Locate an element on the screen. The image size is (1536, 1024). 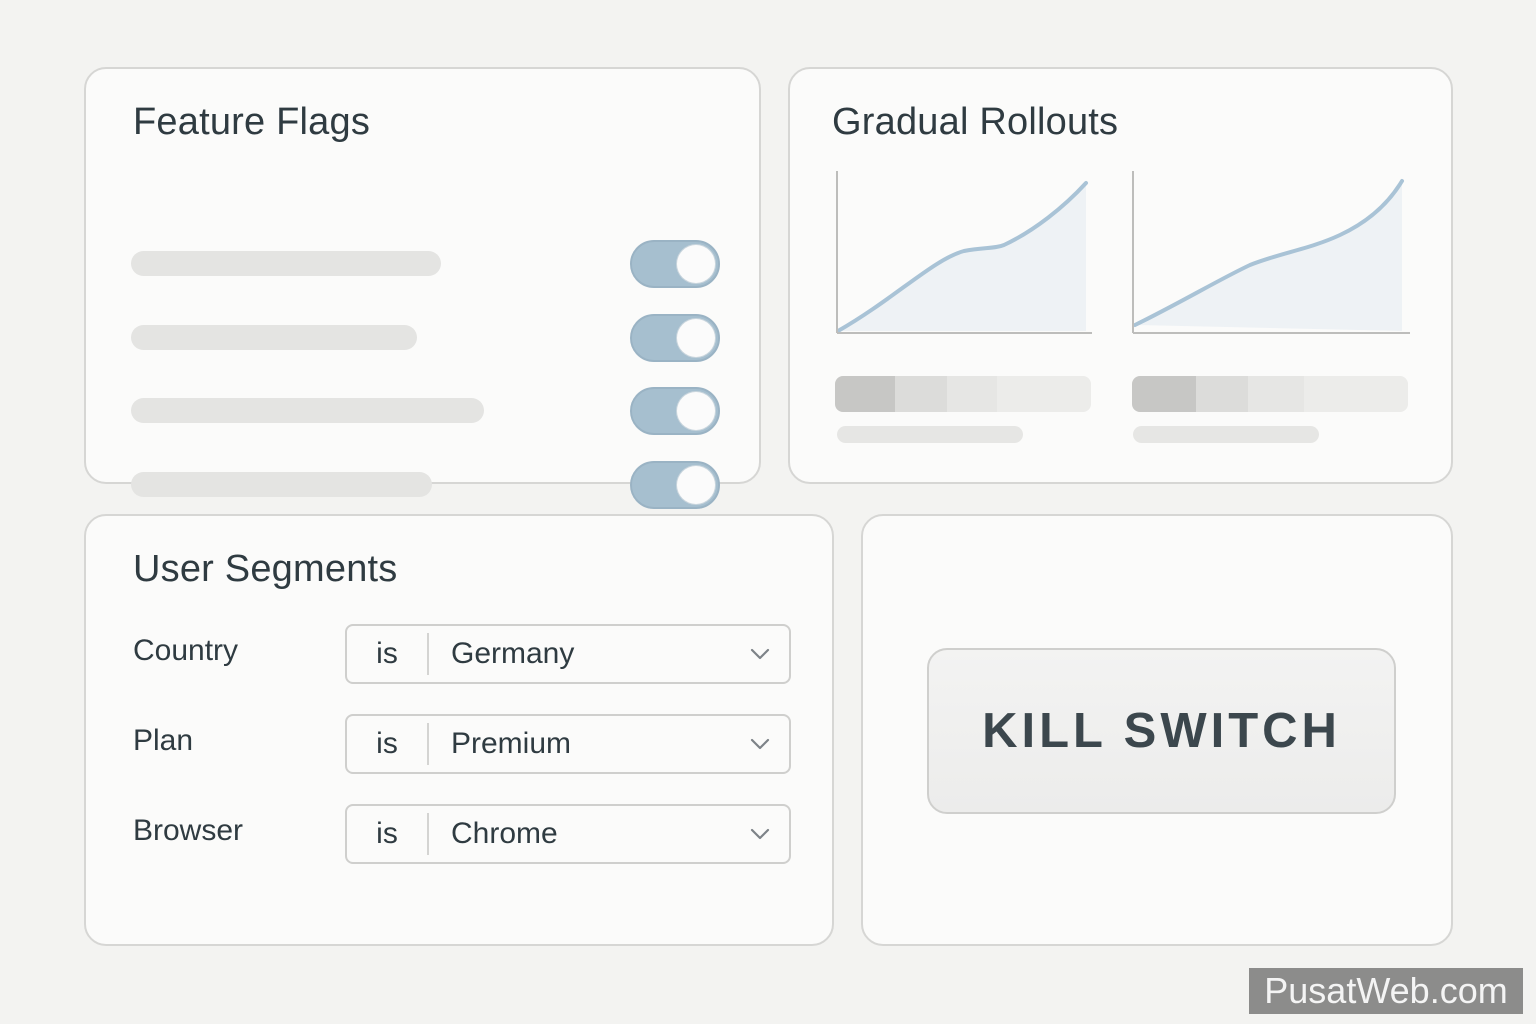
segment-value: Chrome is located at coordinates (504, 833).